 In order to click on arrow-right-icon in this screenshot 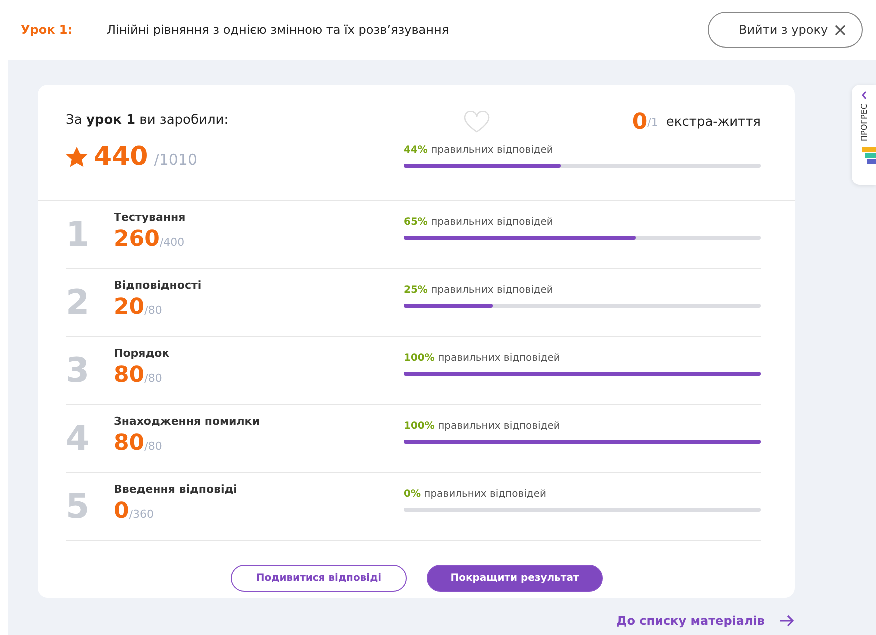, I will do `click(787, 621)`.